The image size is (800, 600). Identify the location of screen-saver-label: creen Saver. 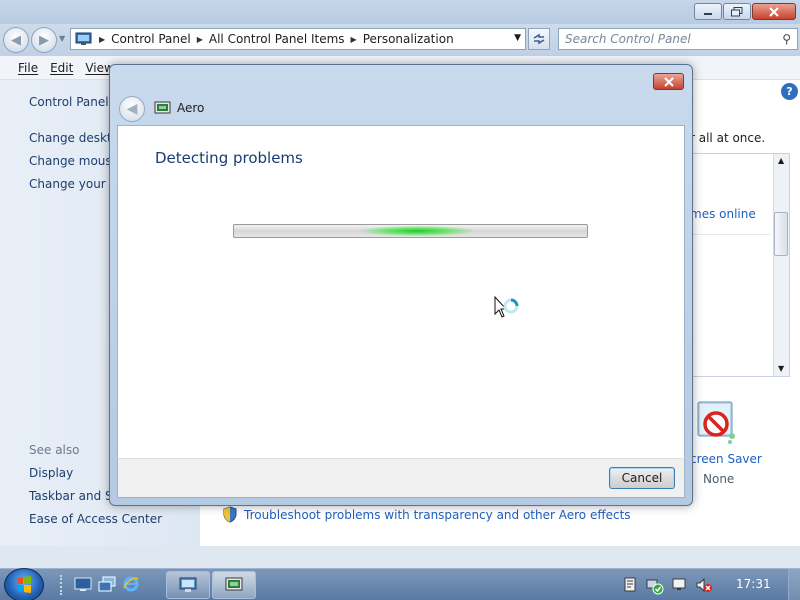
(726, 459).